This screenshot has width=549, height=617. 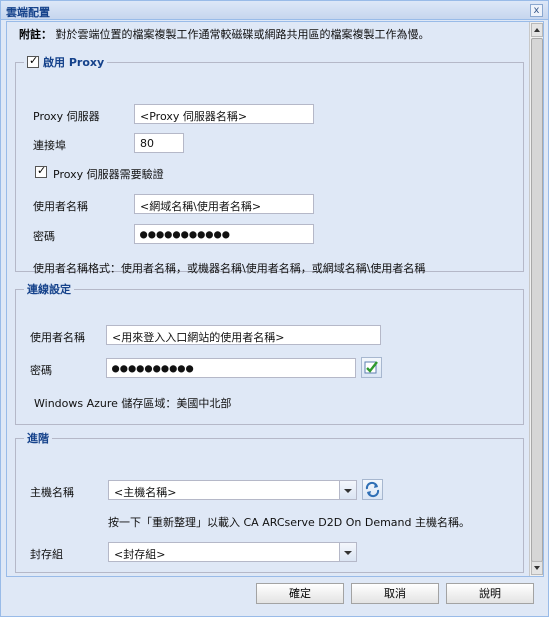 I want to click on connection-username-label: 使用者名稱, so click(x=57, y=337).